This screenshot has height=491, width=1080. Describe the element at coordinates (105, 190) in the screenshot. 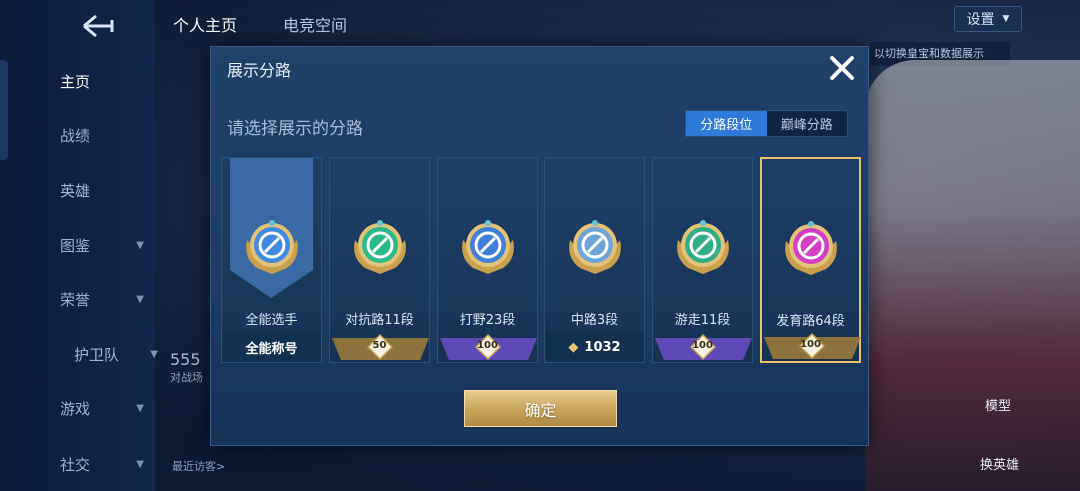

I see `sidebar-item-heroes: 英雄` at that location.